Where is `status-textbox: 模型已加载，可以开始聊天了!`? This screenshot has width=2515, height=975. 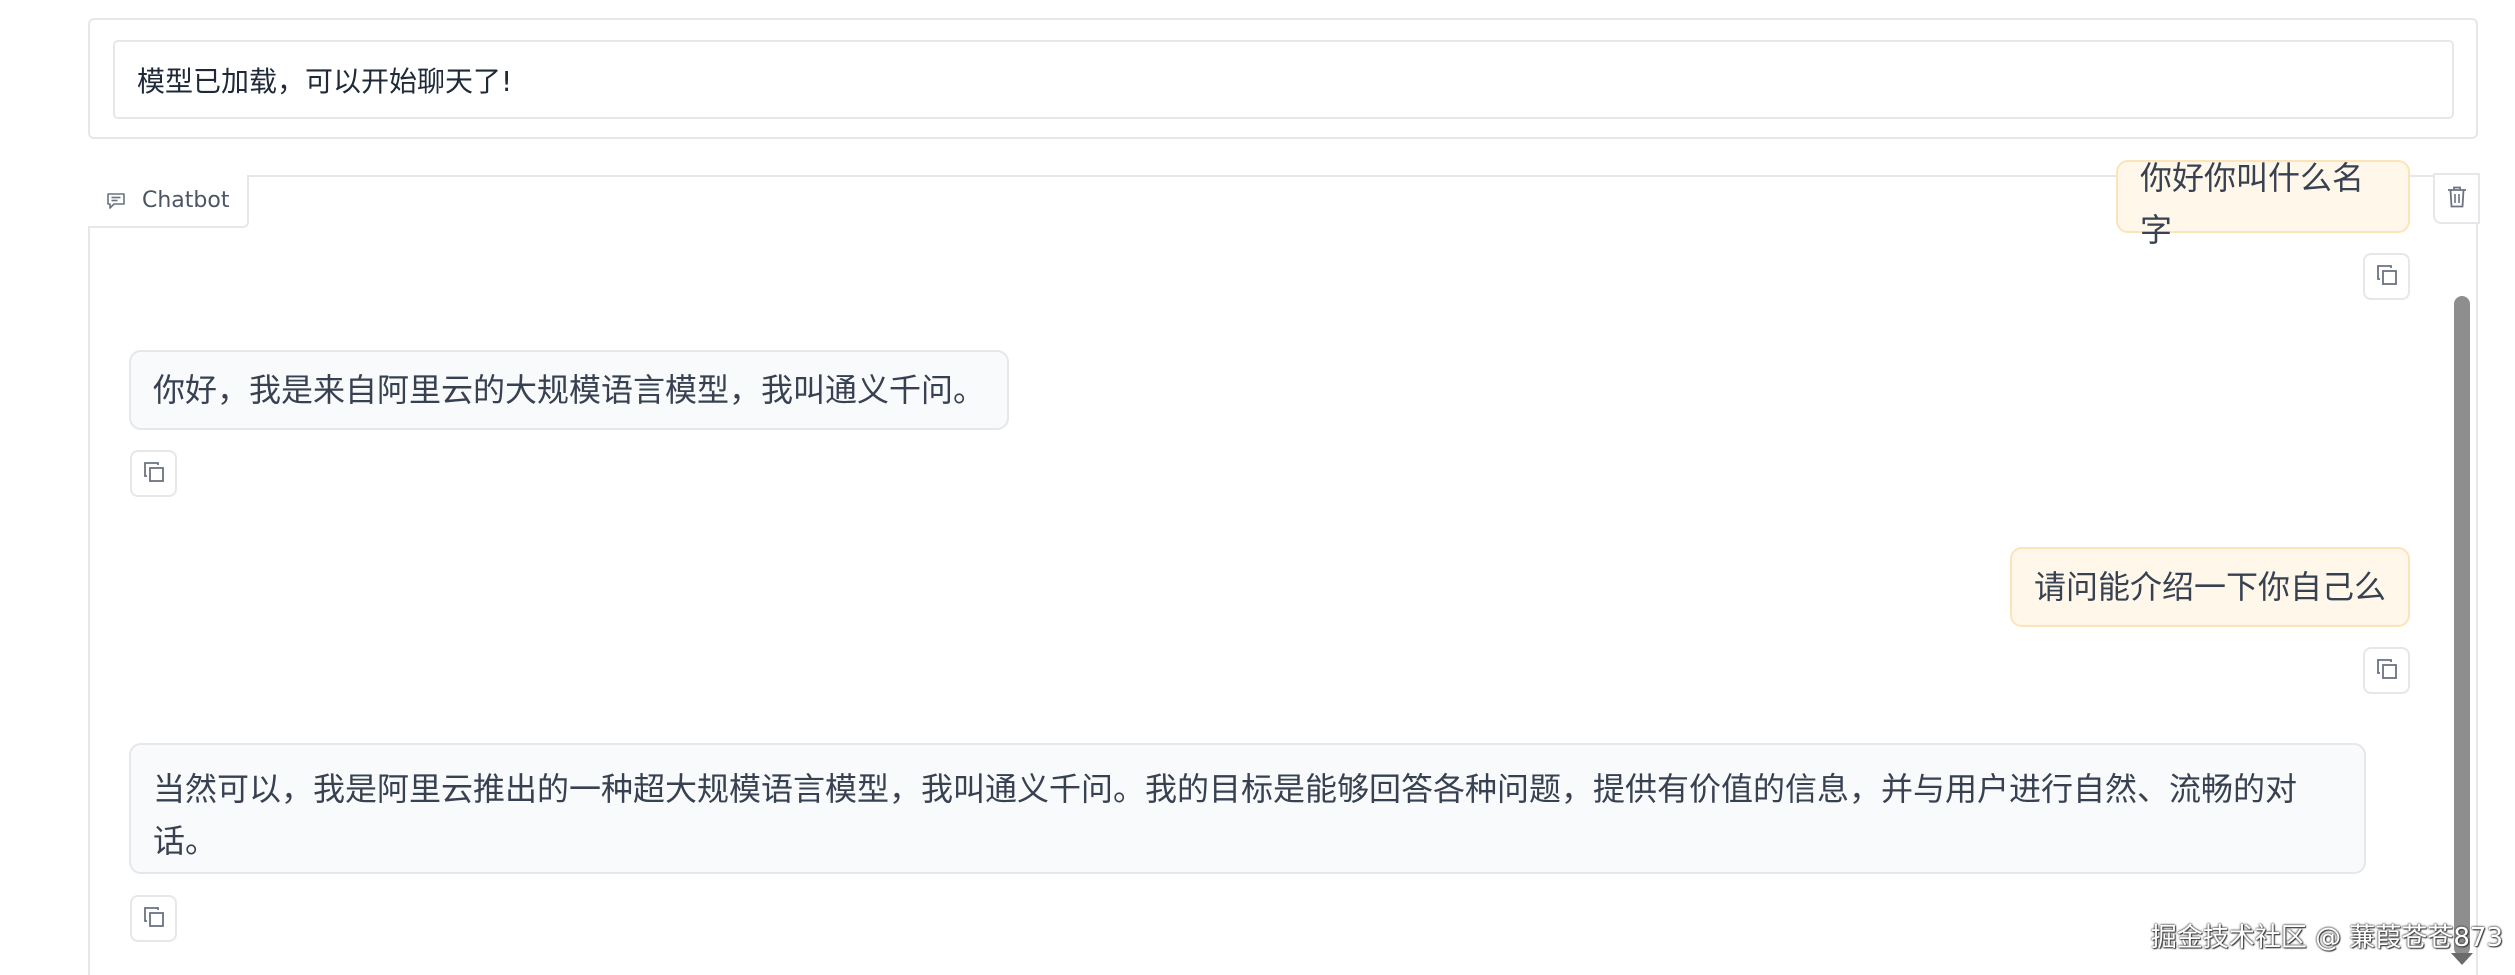
status-textbox: 模型已加载，可以开始聊天了! is located at coordinates (1283, 79).